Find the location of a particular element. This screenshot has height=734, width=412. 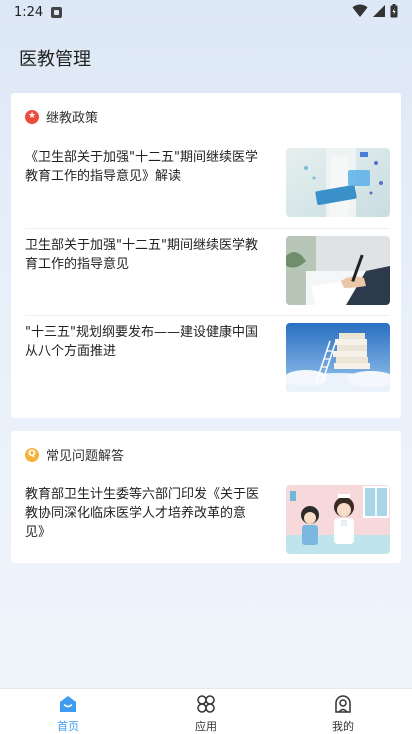

article-thumbnail-books-sky is located at coordinates (338, 357).